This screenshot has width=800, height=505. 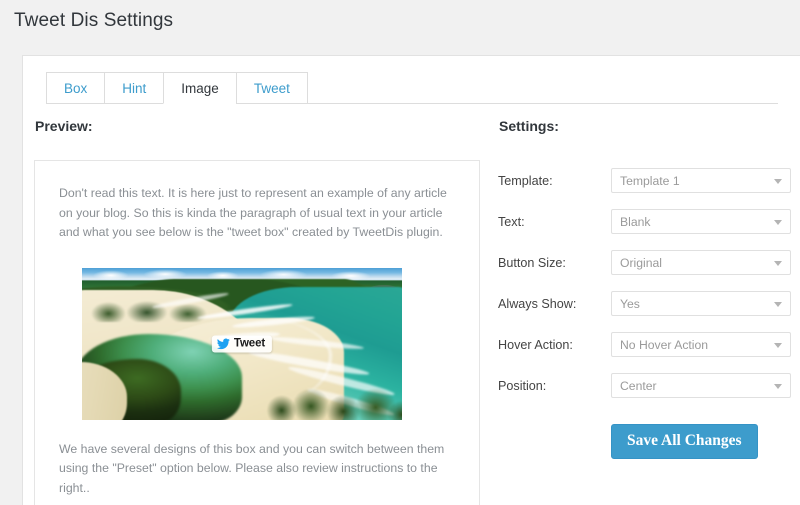 What do you see at coordinates (535, 344) in the screenshot?
I see `setting-label-hover-action: Hover Action:` at bounding box center [535, 344].